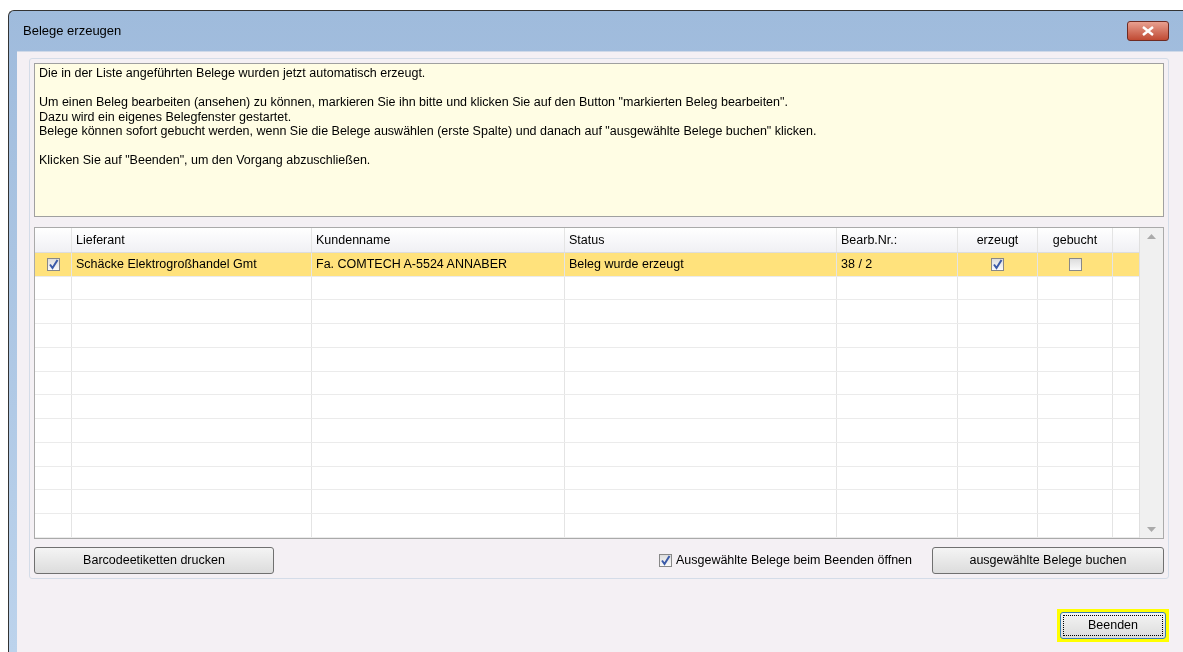 Image resolution: width=1183 pixels, height=652 pixels. I want to click on table-cell: 38 / 2, so click(897, 264).